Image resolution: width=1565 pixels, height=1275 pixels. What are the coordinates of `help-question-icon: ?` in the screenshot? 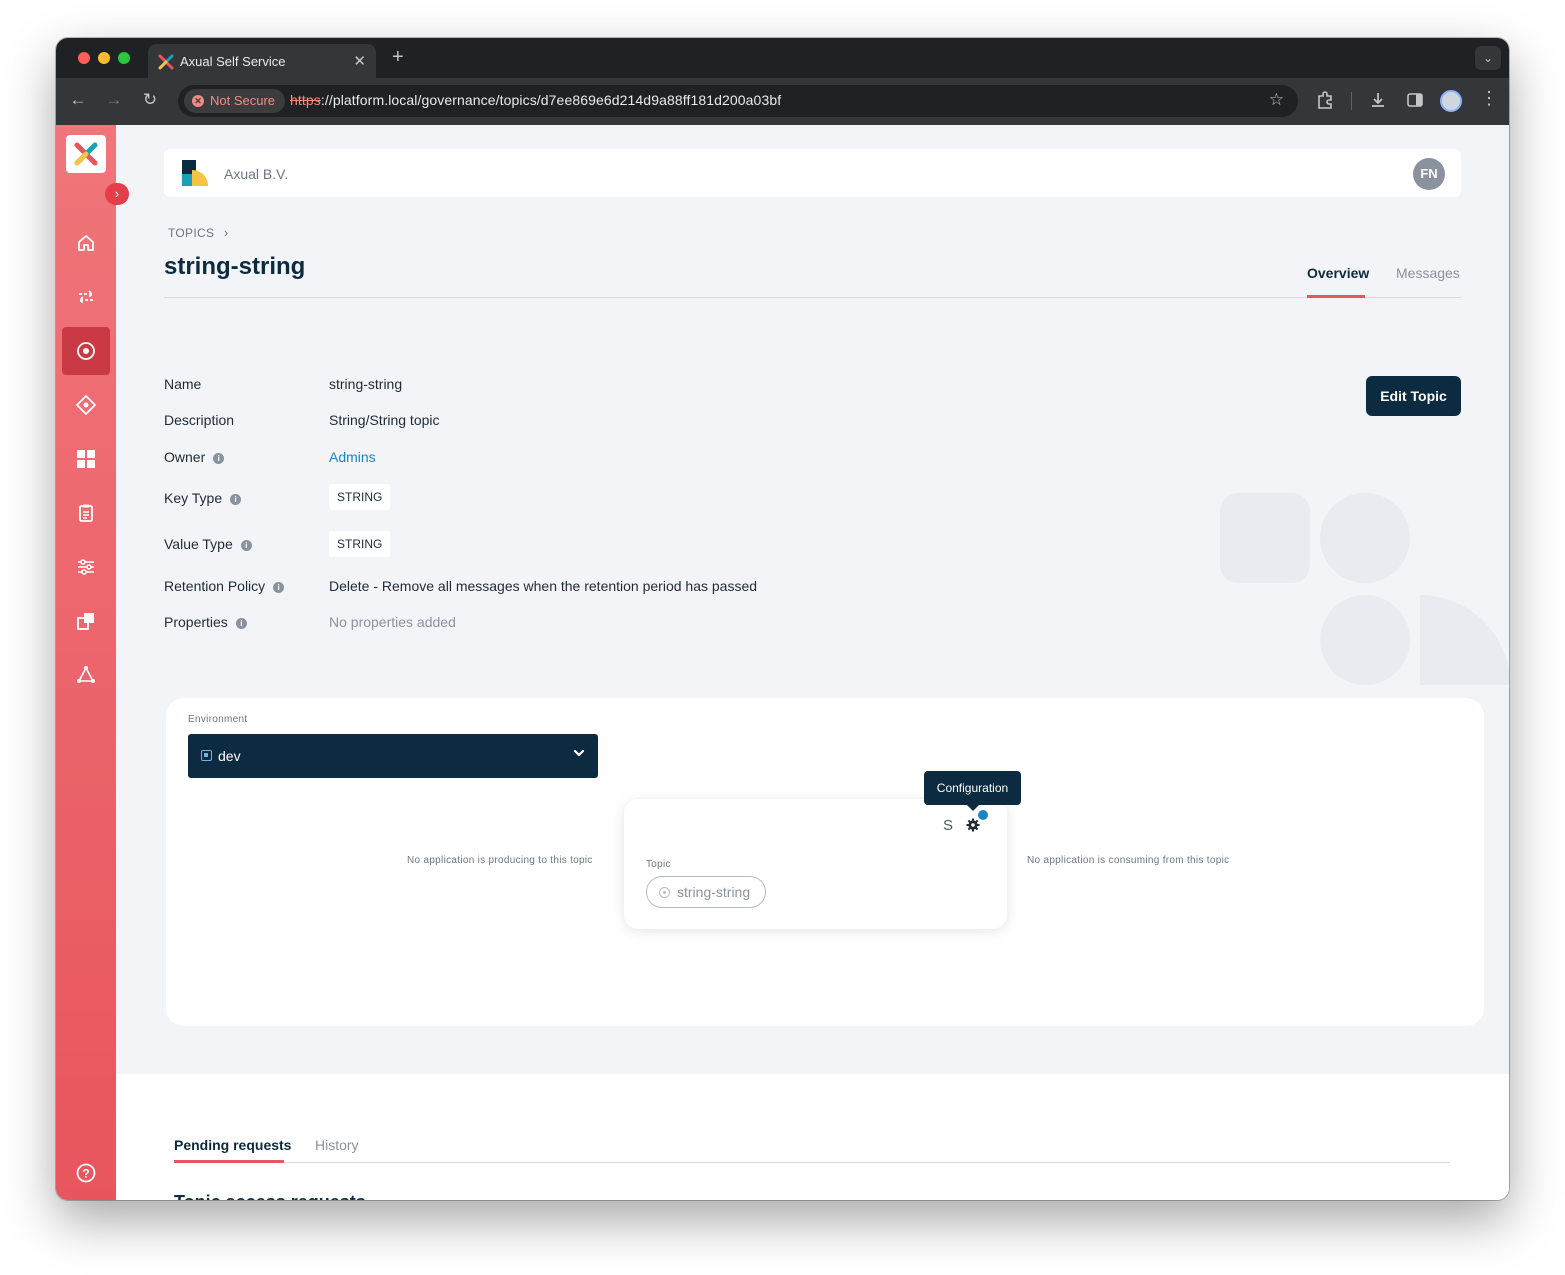 It's located at (86, 1173).